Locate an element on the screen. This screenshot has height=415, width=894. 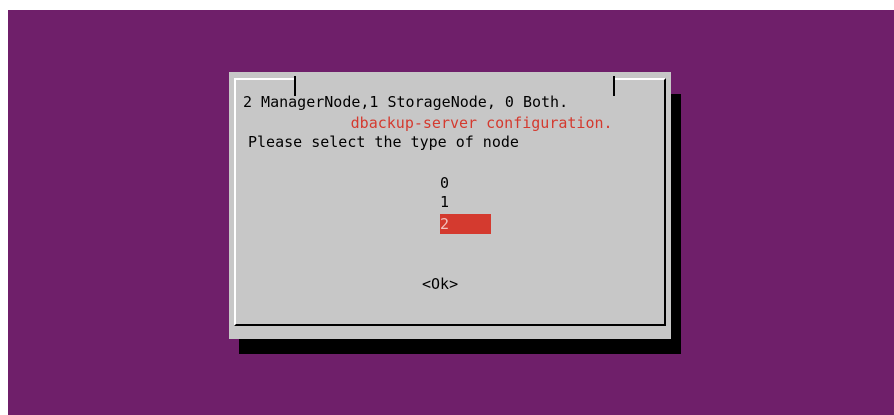
menu-option-2-selected: 2 is located at coordinates (465, 224).